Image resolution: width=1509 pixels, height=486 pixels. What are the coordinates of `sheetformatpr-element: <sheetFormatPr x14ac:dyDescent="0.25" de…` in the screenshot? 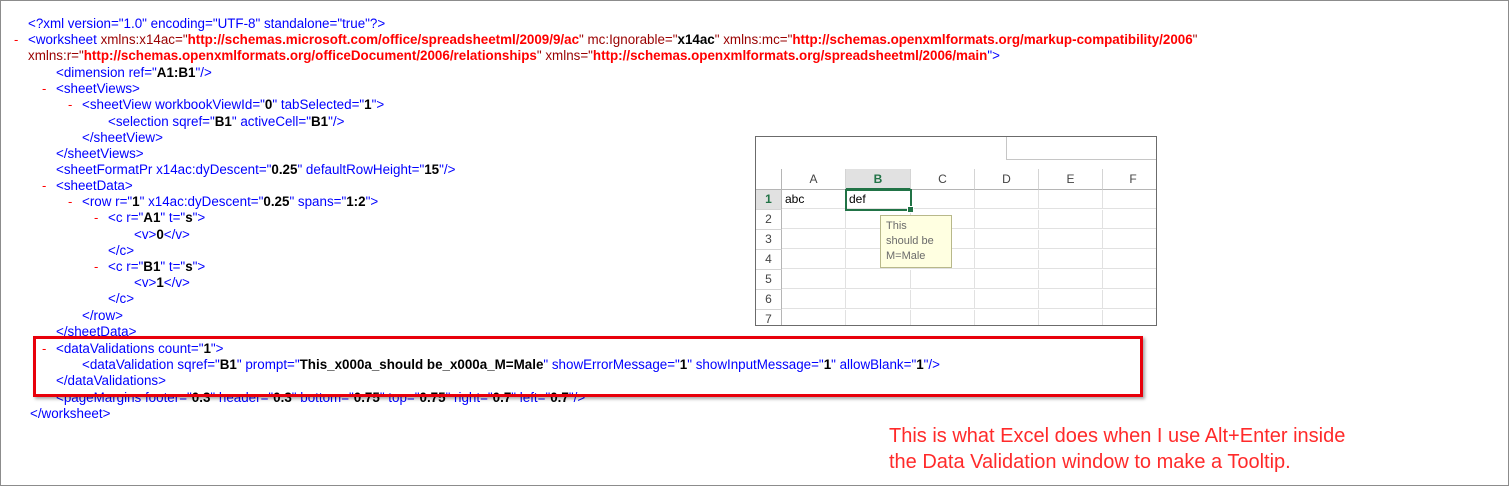 It's located at (256, 169).